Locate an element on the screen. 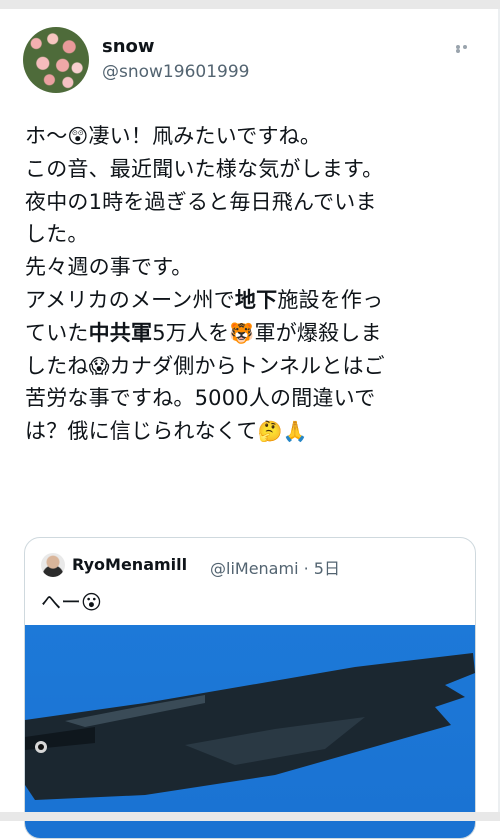  top-divider is located at coordinates (250, 4).